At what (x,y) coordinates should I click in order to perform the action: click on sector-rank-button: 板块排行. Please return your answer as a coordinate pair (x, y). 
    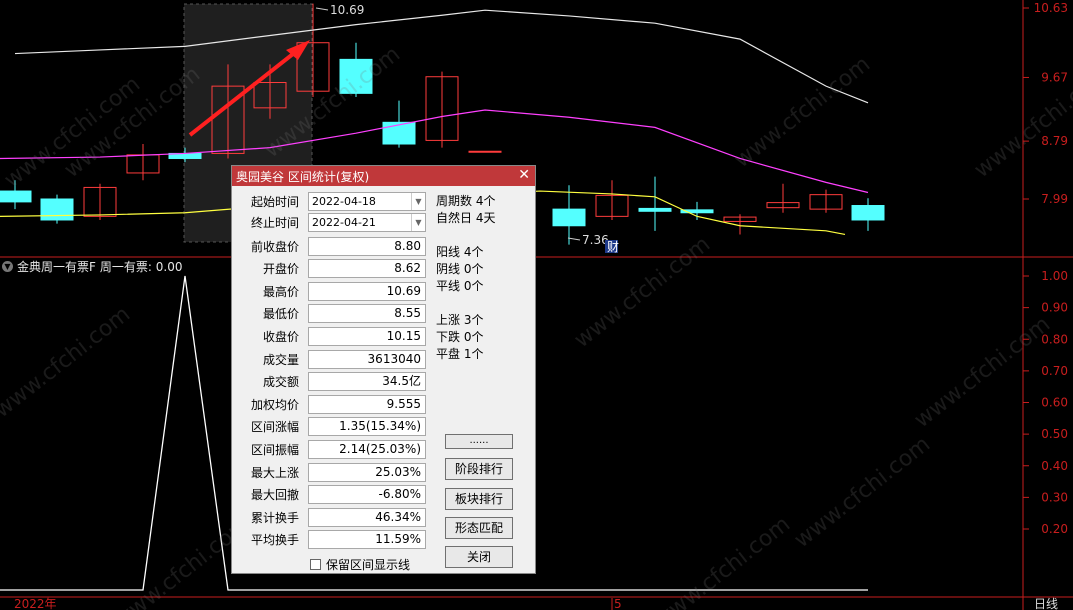
    Looking at the image, I should click on (479, 499).